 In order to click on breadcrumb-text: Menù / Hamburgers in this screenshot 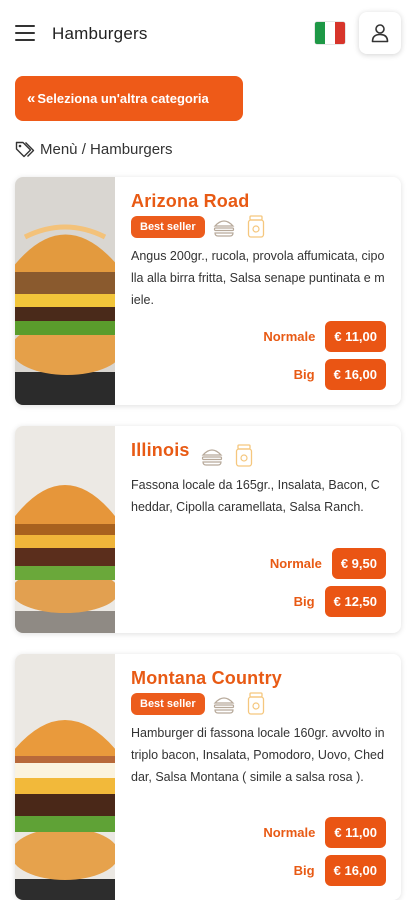, I will do `click(106, 149)`.